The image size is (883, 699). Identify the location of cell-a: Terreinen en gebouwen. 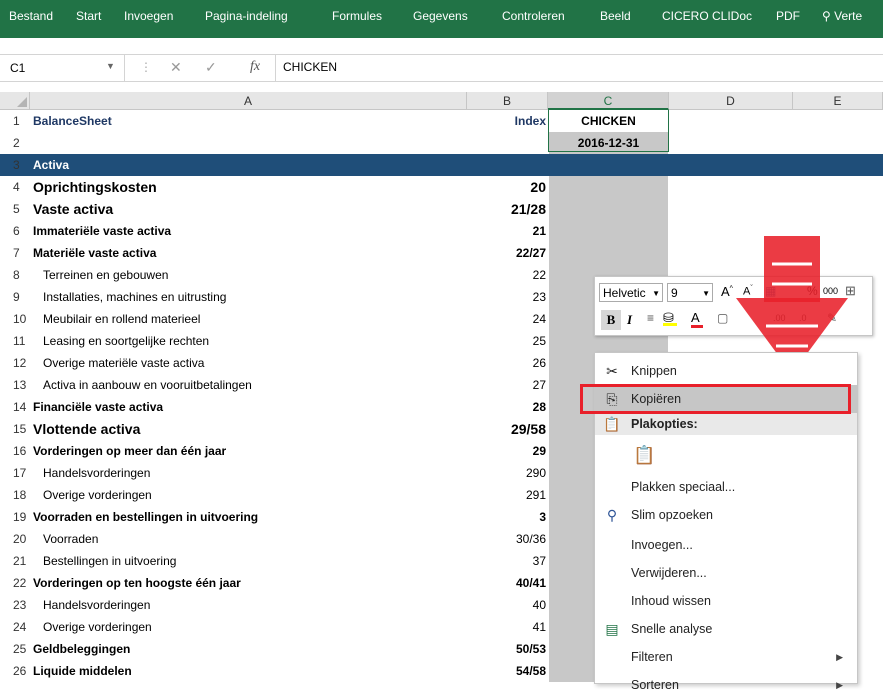
(263, 275).